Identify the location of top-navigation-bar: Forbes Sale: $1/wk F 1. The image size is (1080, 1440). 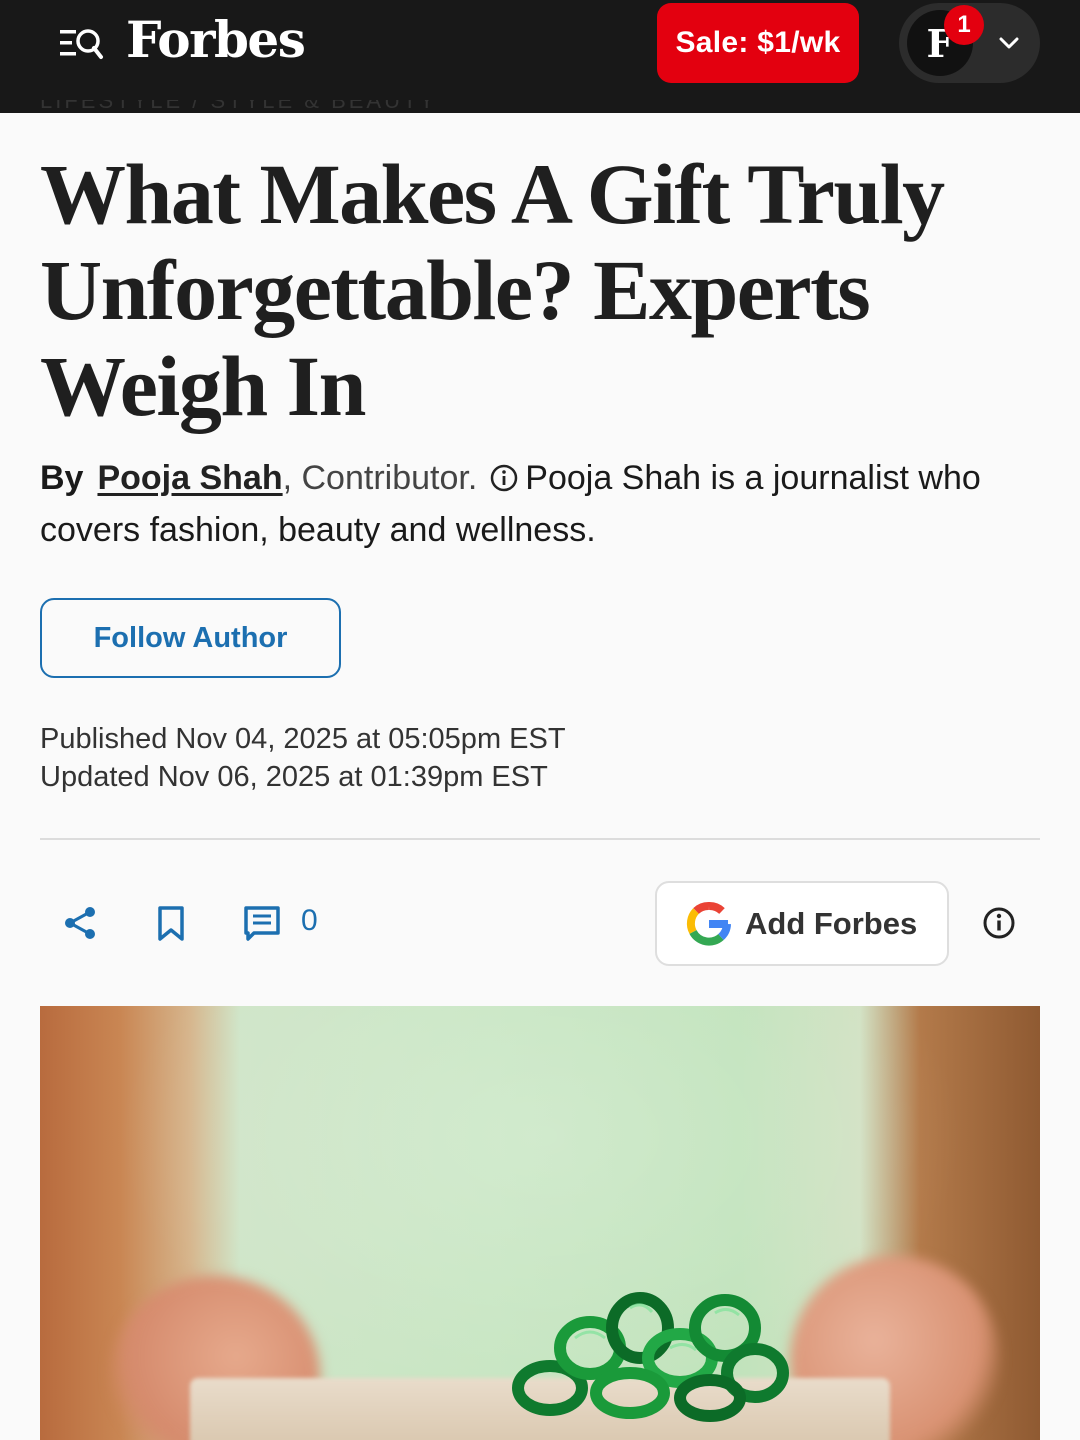
(540, 56).